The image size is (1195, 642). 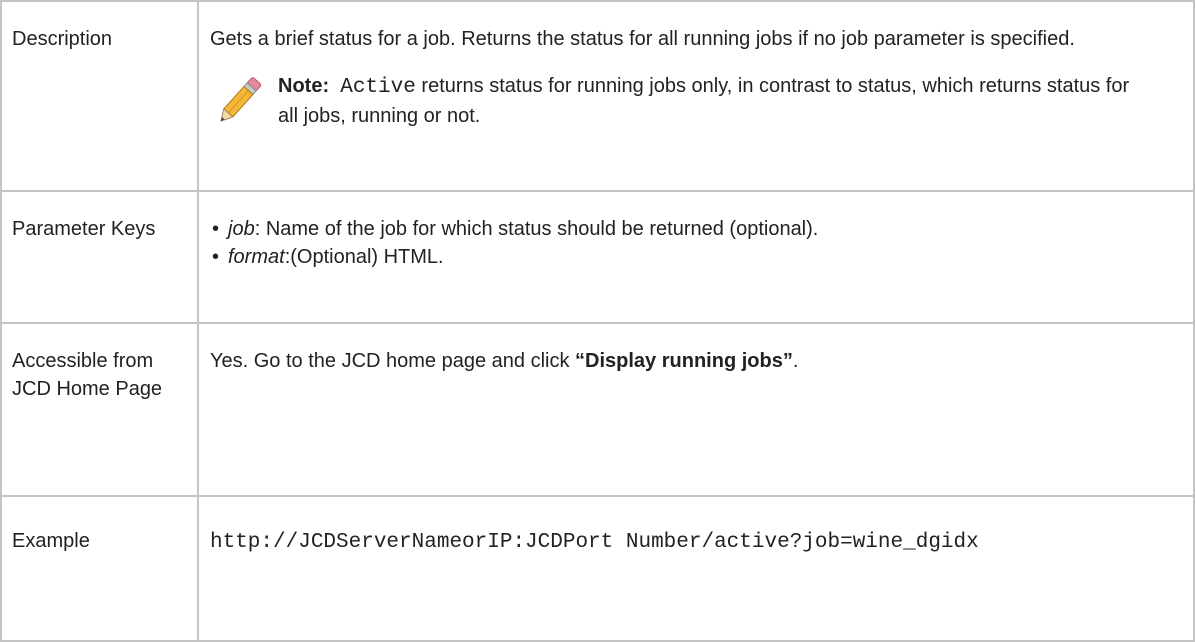 What do you see at coordinates (99, 257) in the screenshot?
I see `row-label-parameter-keys: Parameter Keys` at bounding box center [99, 257].